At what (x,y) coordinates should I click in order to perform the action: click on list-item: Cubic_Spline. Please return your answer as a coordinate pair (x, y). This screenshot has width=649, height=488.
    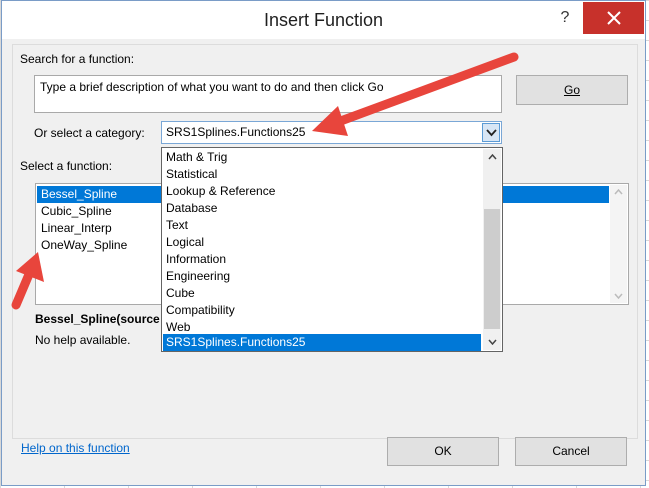
    Looking at the image, I should click on (74, 211).